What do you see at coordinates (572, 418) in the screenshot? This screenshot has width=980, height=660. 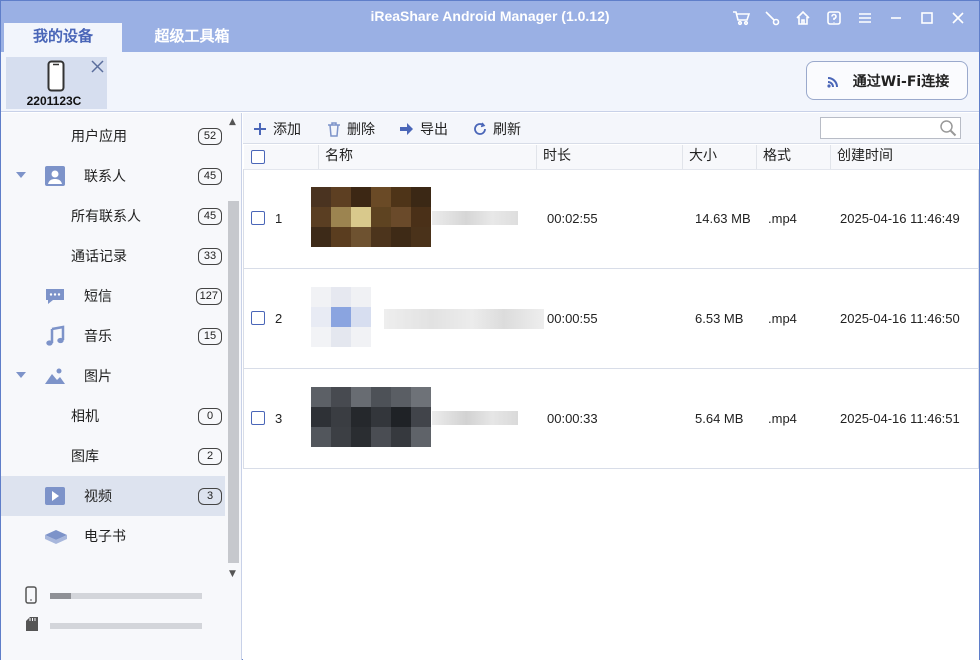 I see `duration-cell: 00:00:33` at bounding box center [572, 418].